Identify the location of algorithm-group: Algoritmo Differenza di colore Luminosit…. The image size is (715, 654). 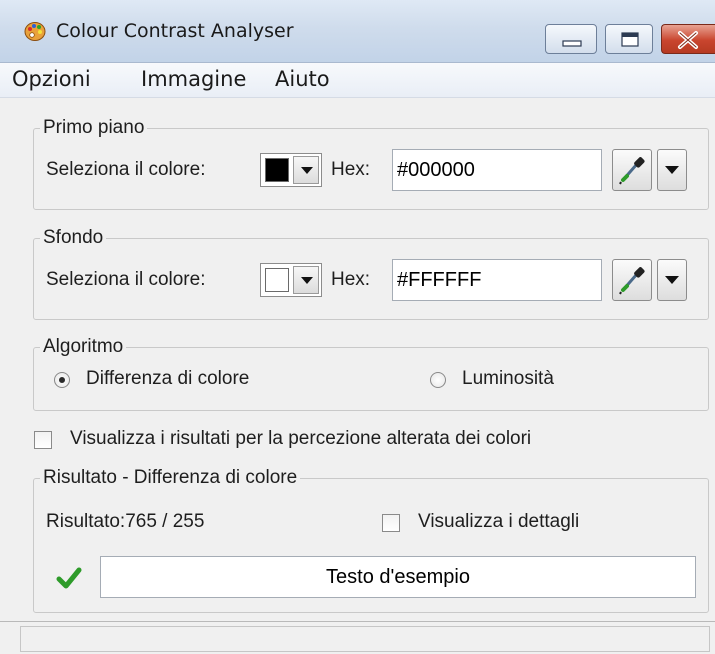
(371, 372).